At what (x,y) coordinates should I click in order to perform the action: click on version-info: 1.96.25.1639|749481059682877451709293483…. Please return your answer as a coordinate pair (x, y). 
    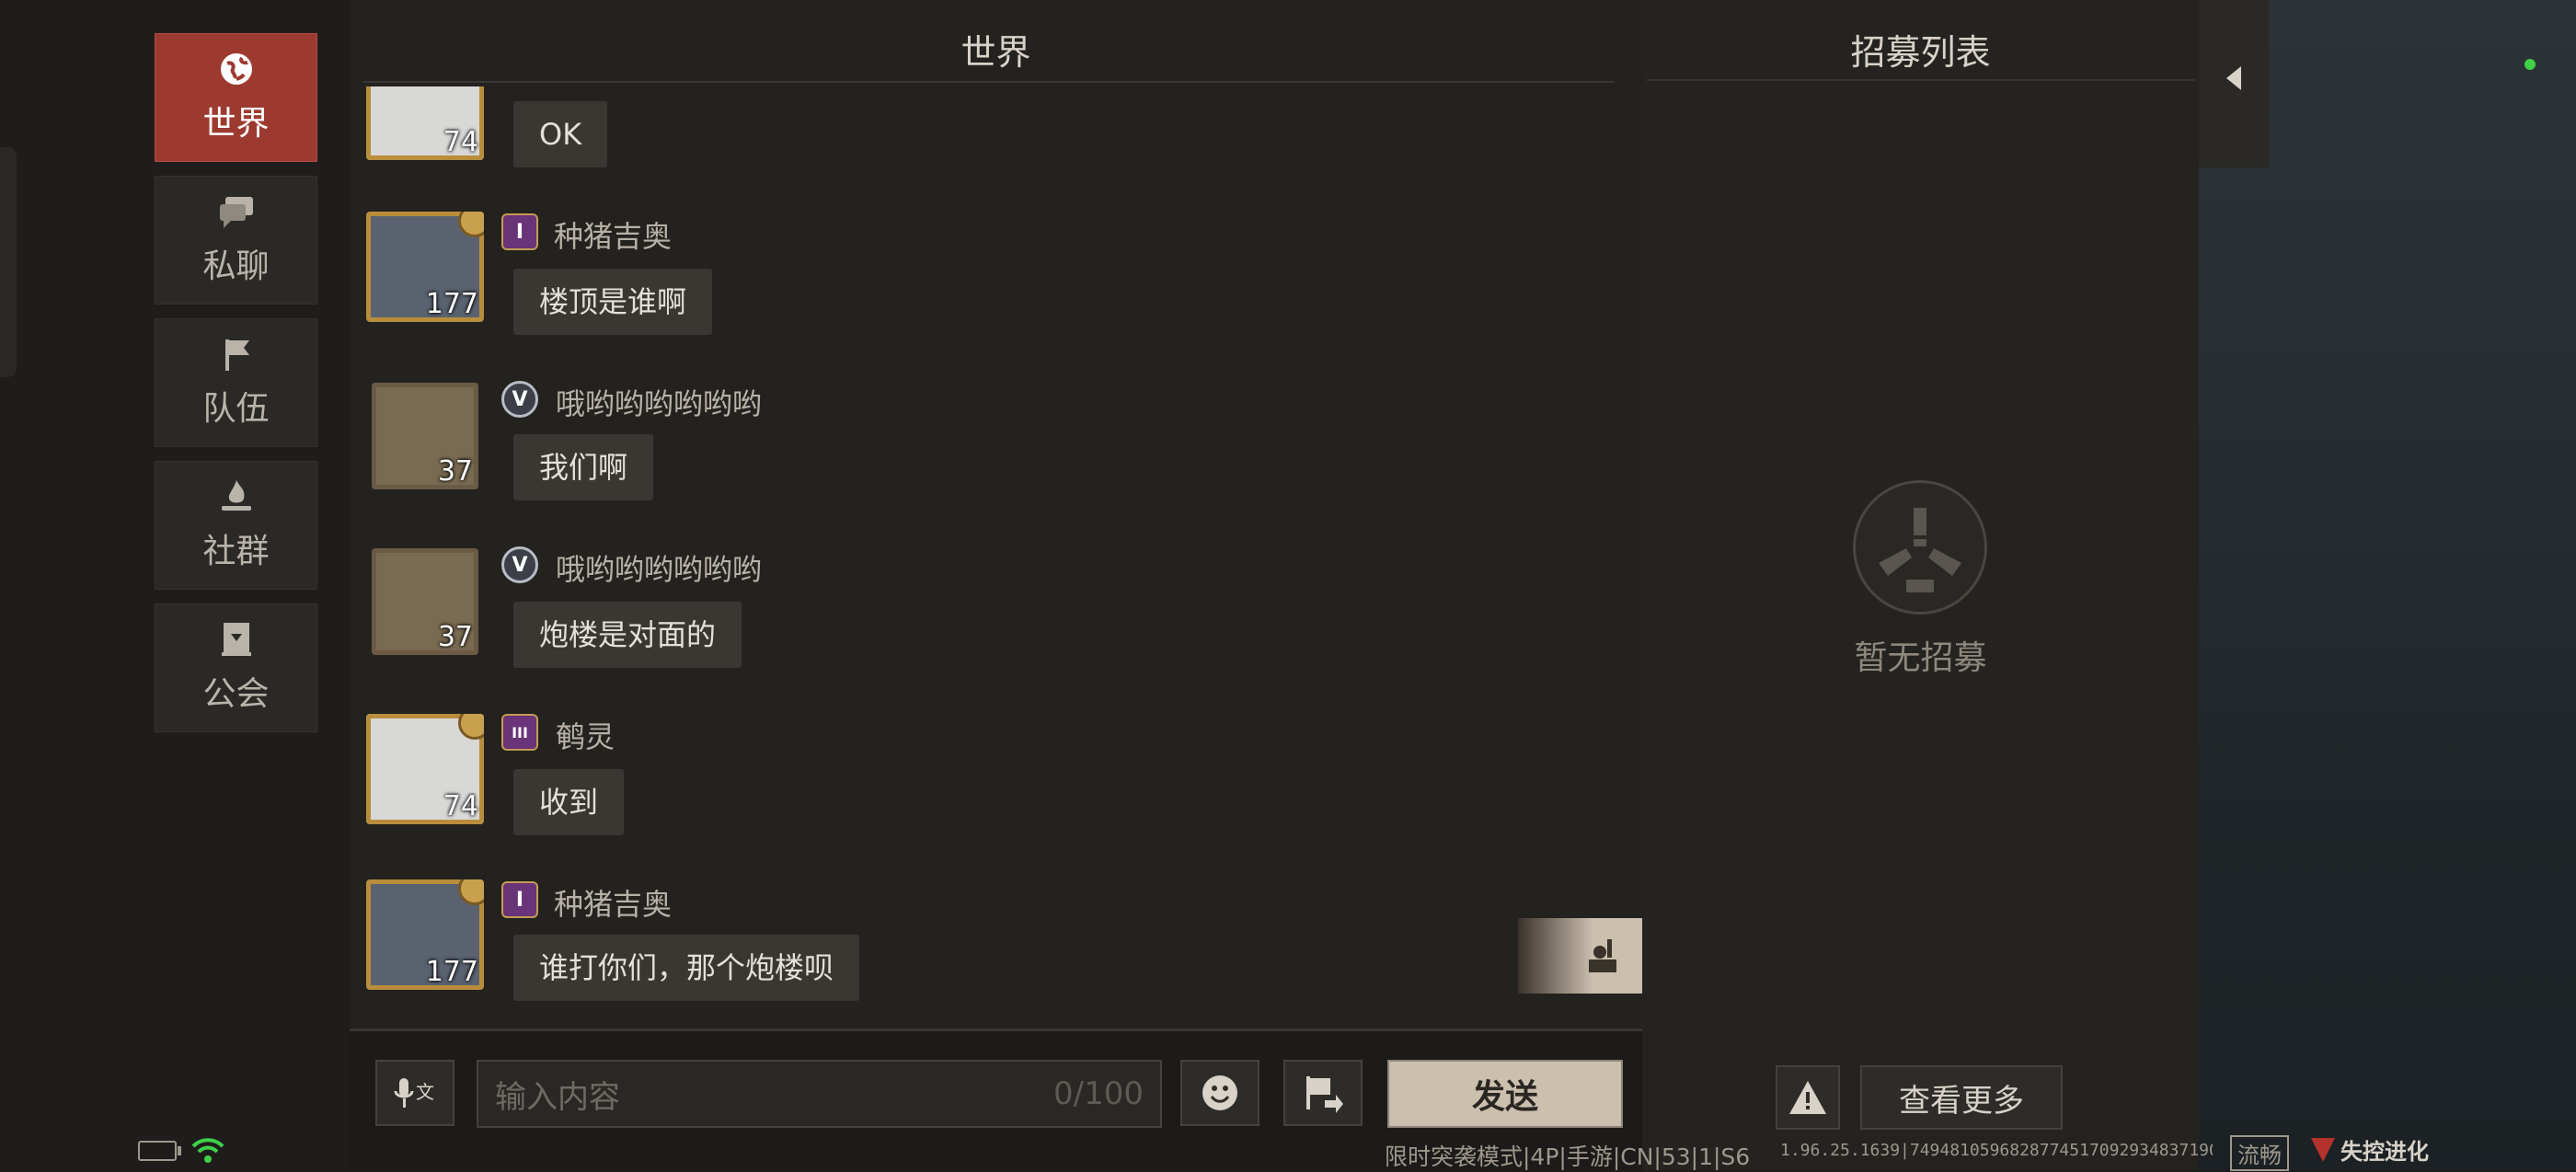
    Looking at the image, I should click on (1997, 1150).